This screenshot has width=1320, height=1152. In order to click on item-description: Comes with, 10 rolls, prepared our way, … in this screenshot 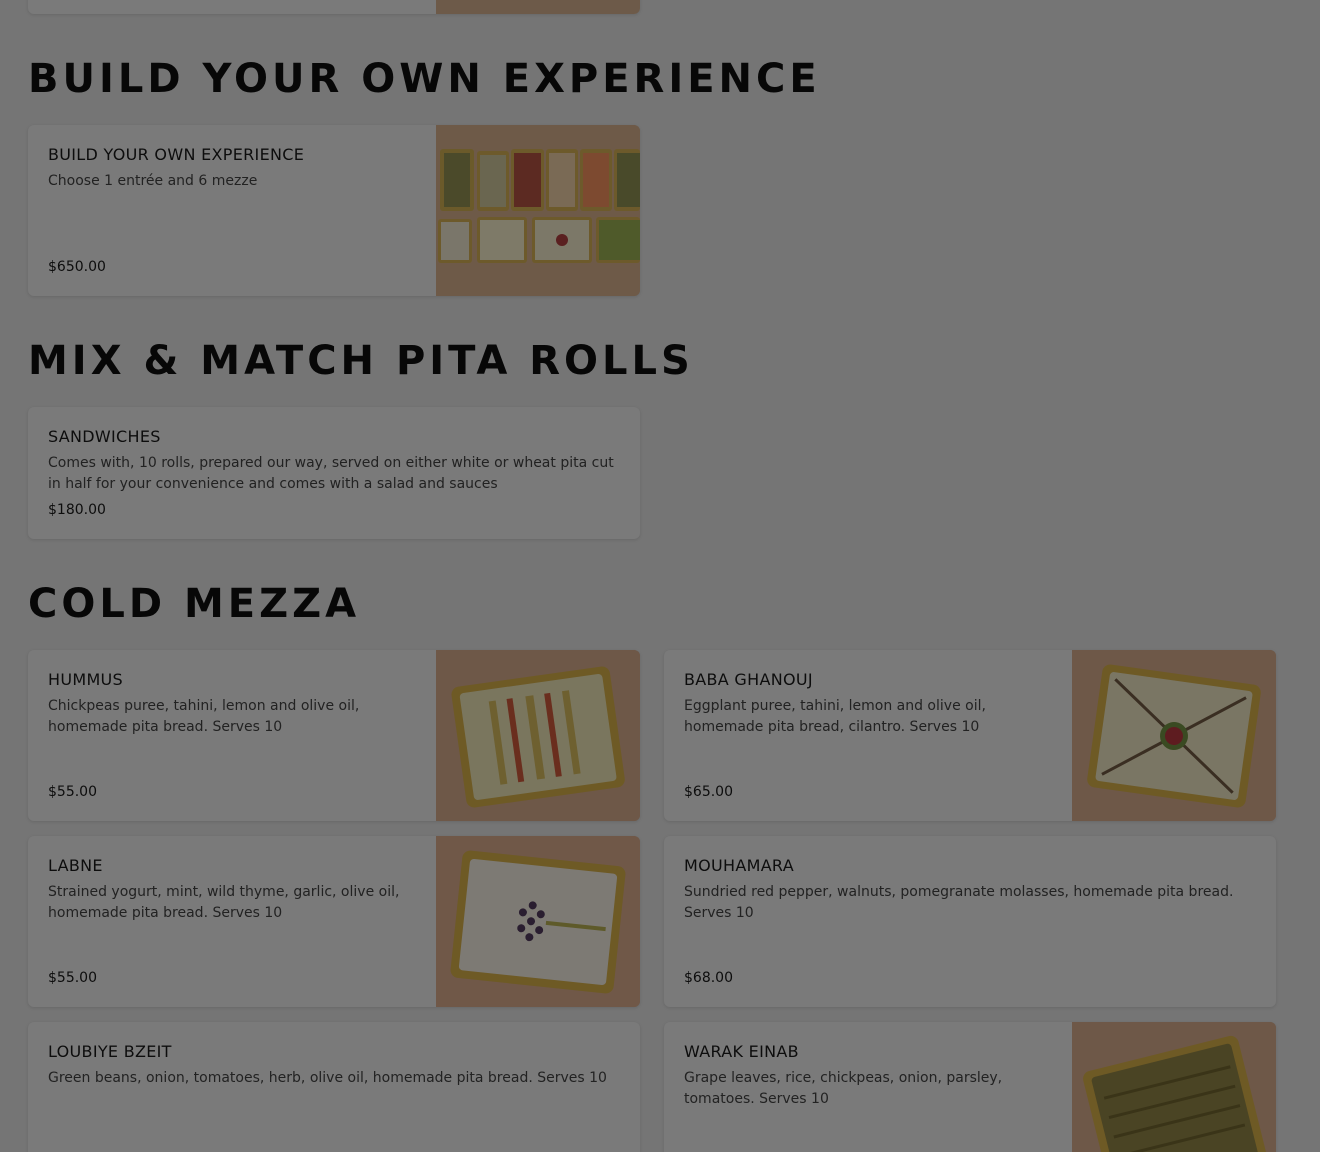, I will do `click(331, 473)`.